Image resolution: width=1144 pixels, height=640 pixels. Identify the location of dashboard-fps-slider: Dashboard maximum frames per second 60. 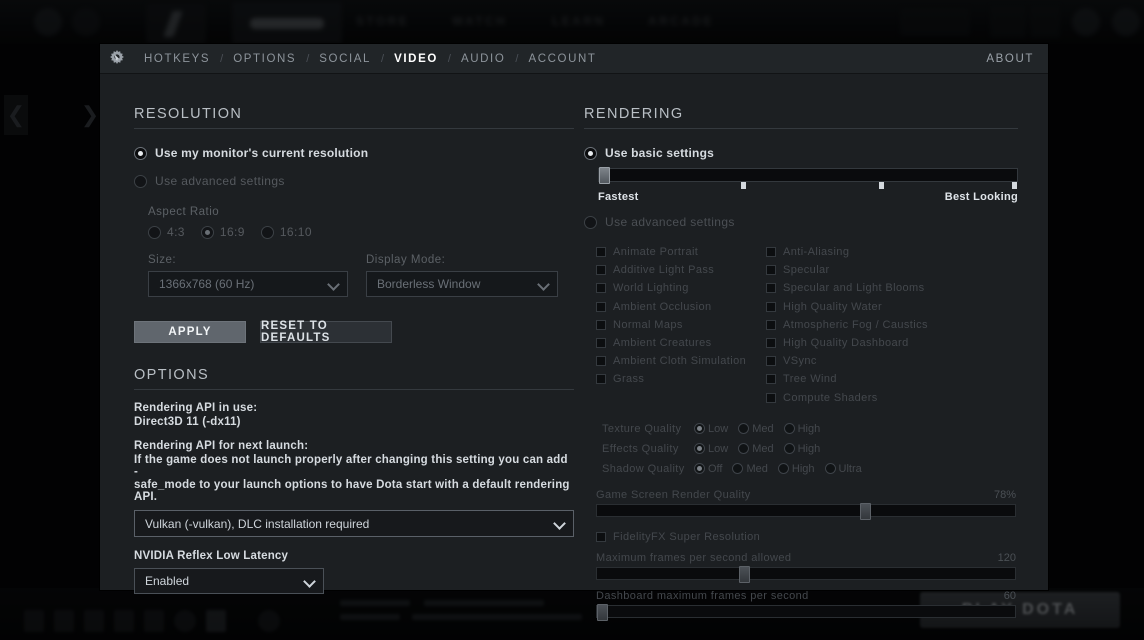
(806, 605).